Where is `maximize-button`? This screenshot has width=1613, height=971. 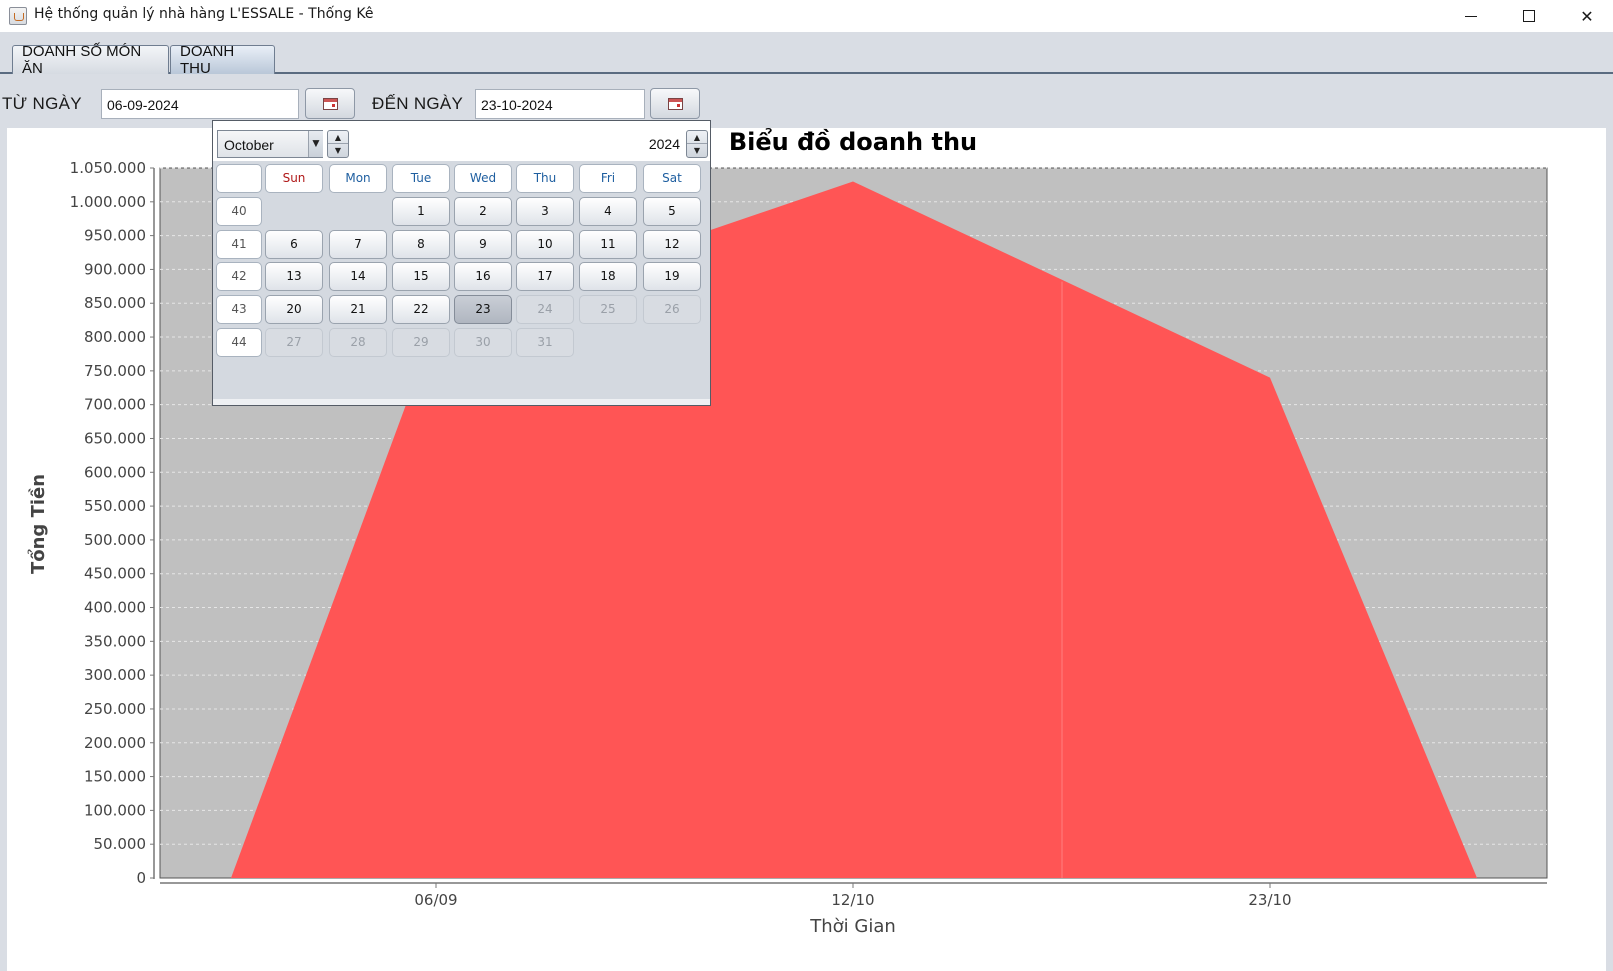 maximize-button is located at coordinates (1529, 16).